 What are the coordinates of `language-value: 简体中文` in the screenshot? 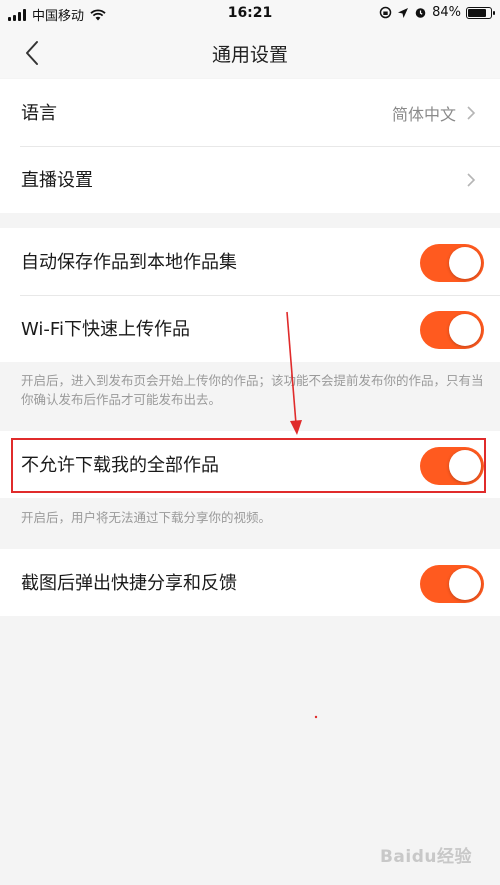 It's located at (423, 114).